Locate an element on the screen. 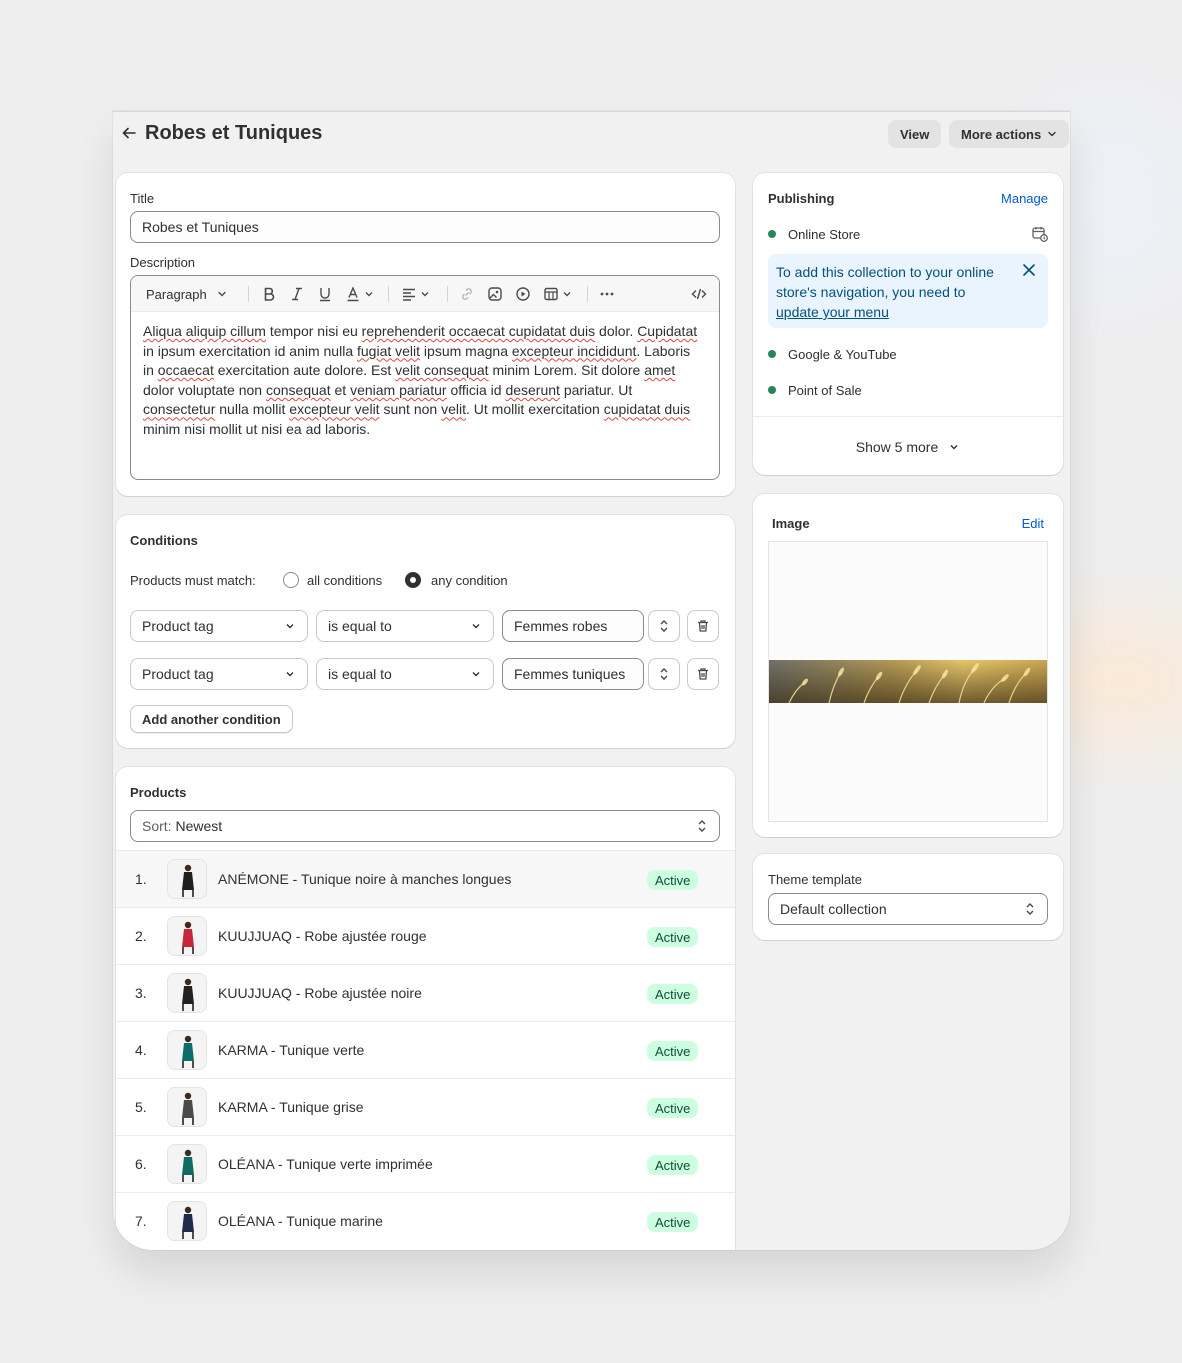 The height and width of the screenshot is (1363, 1182). sort-select: Sort: Newest is located at coordinates (425, 826).